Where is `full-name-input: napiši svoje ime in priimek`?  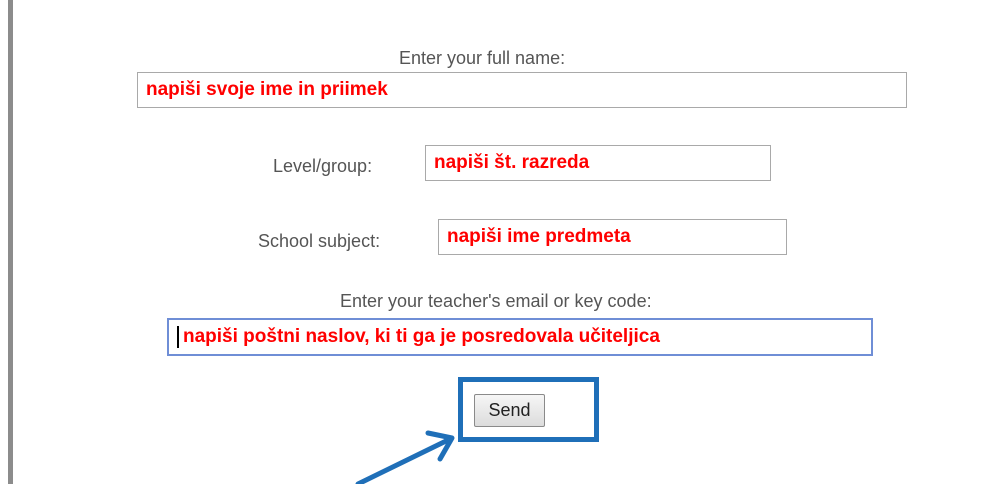
full-name-input: napiši svoje ime in priimek is located at coordinates (522, 90).